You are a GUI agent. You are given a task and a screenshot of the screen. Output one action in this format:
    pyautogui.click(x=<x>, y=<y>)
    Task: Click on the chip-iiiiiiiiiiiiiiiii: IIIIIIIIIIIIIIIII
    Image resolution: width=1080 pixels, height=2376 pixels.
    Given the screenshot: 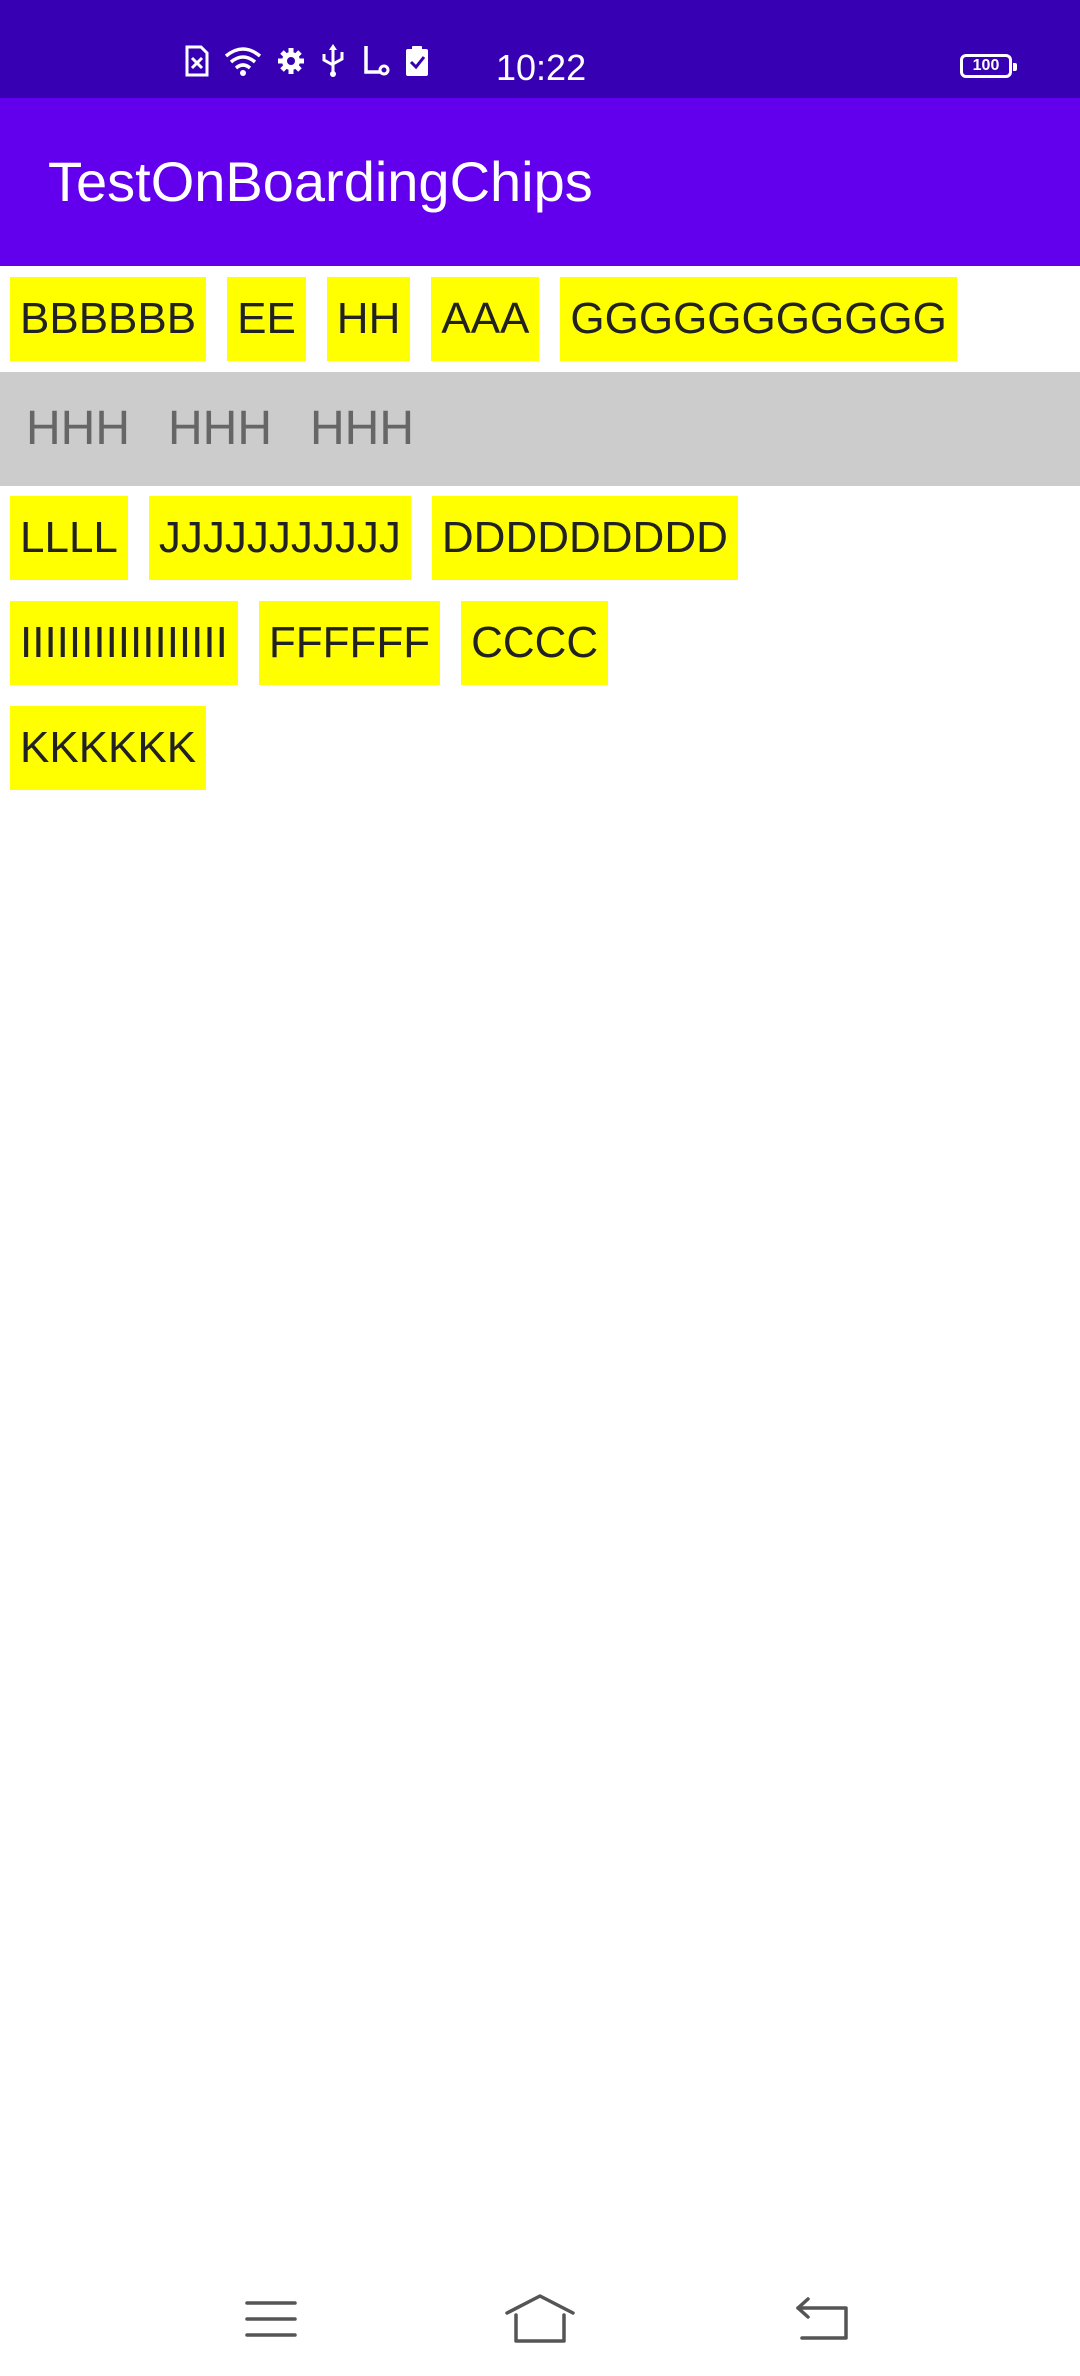 What is the action you would take?
    pyautogui.click(x=124, y=643)
    